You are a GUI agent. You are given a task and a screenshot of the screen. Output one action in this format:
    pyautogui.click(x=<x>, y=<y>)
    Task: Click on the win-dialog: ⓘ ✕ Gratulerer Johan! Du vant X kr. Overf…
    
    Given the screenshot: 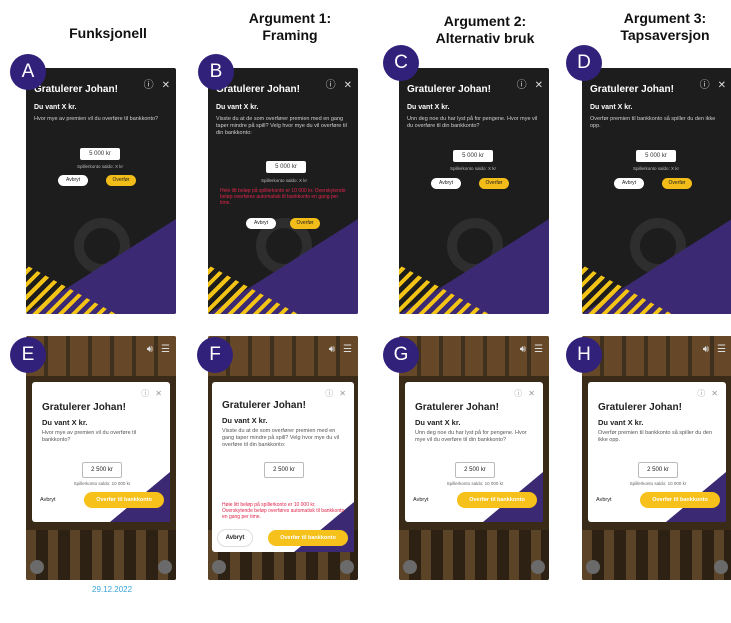 What is the action you would take?
    pyautogui.click(x=657, y=452)
    